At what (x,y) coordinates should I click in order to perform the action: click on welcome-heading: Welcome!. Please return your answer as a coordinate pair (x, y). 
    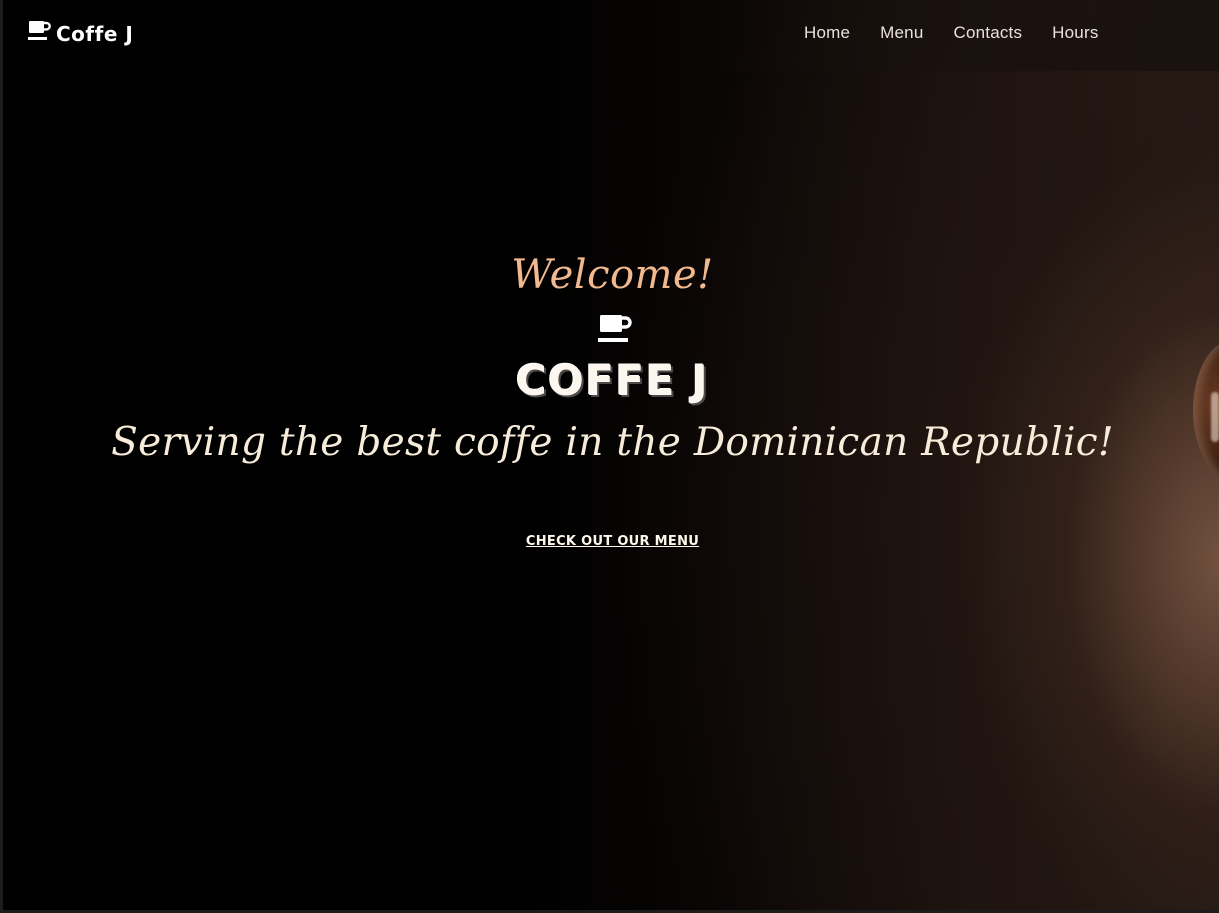
    Looking at the image, I should click on (612, 275).